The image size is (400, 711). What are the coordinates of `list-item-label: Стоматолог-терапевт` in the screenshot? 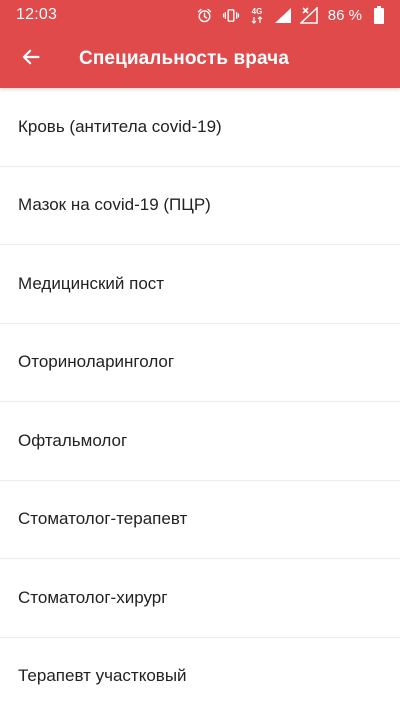 It's located at (103, 519).